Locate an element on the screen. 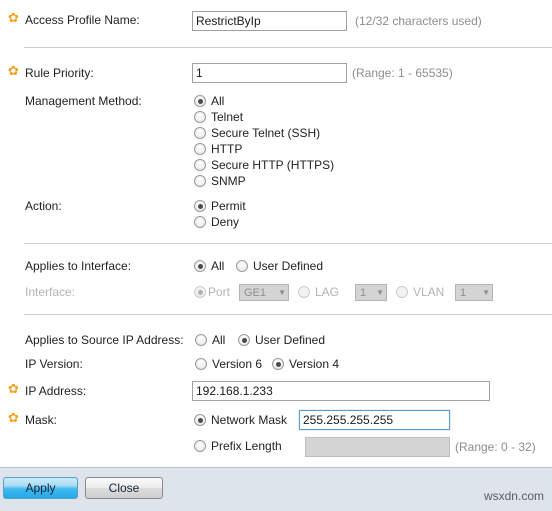  interface-label: Interface: is located at coordinates (50, 292).